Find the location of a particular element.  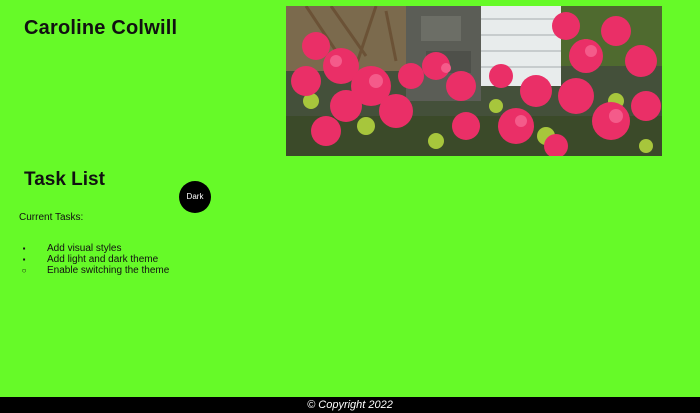

task-item: ▪ Add visual styles is located at coordinates (94, 248).